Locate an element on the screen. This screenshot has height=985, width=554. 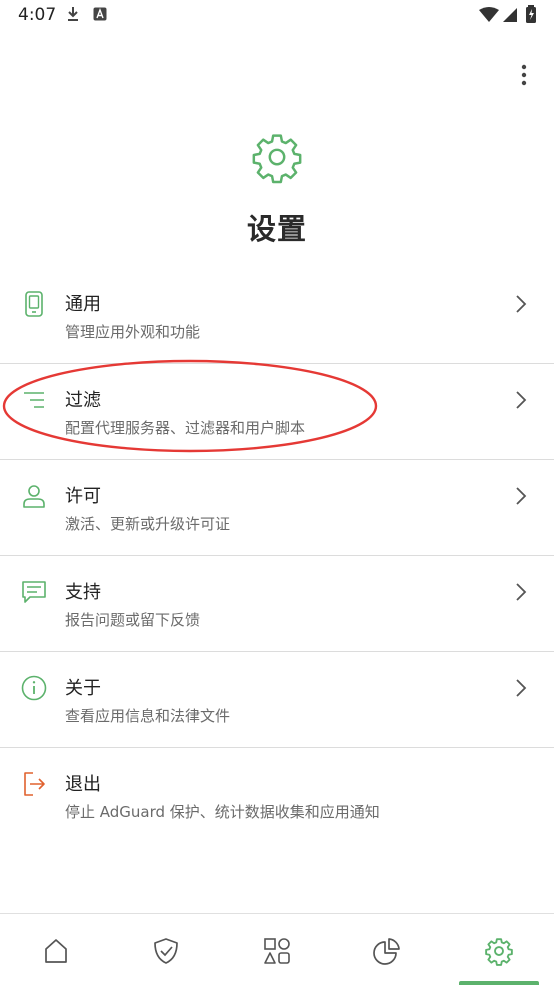
info-icon is located at coordinates (34, 688).